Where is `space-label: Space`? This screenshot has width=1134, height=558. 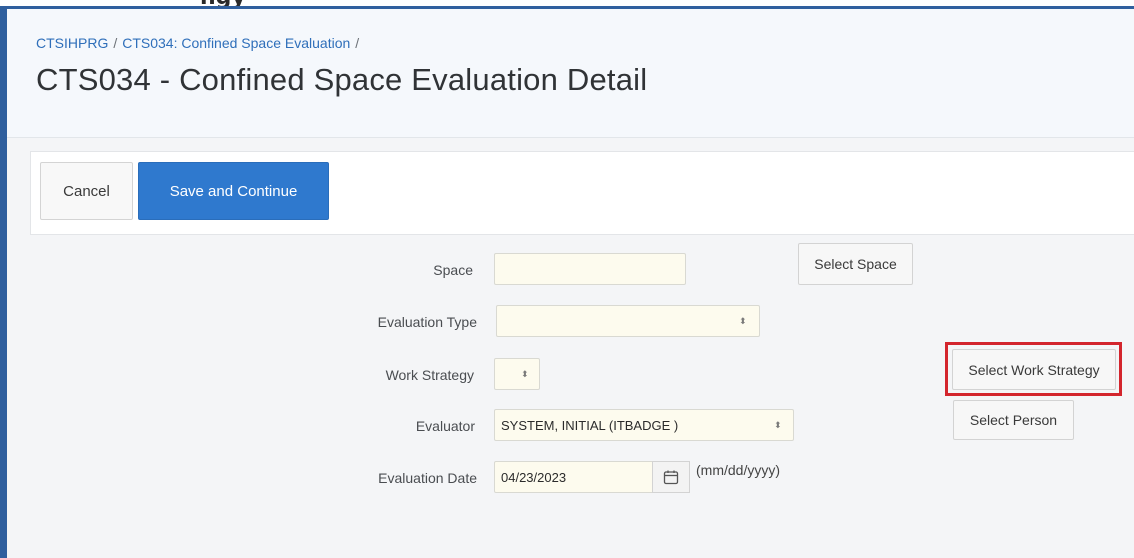 space-label: Space is located at coordinates (453, 270).